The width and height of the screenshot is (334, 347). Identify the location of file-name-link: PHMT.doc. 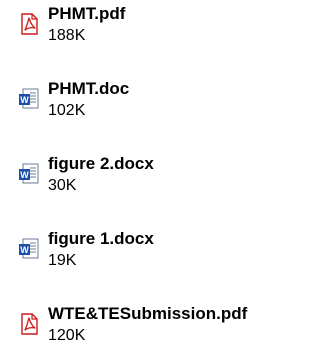
(88, 89).